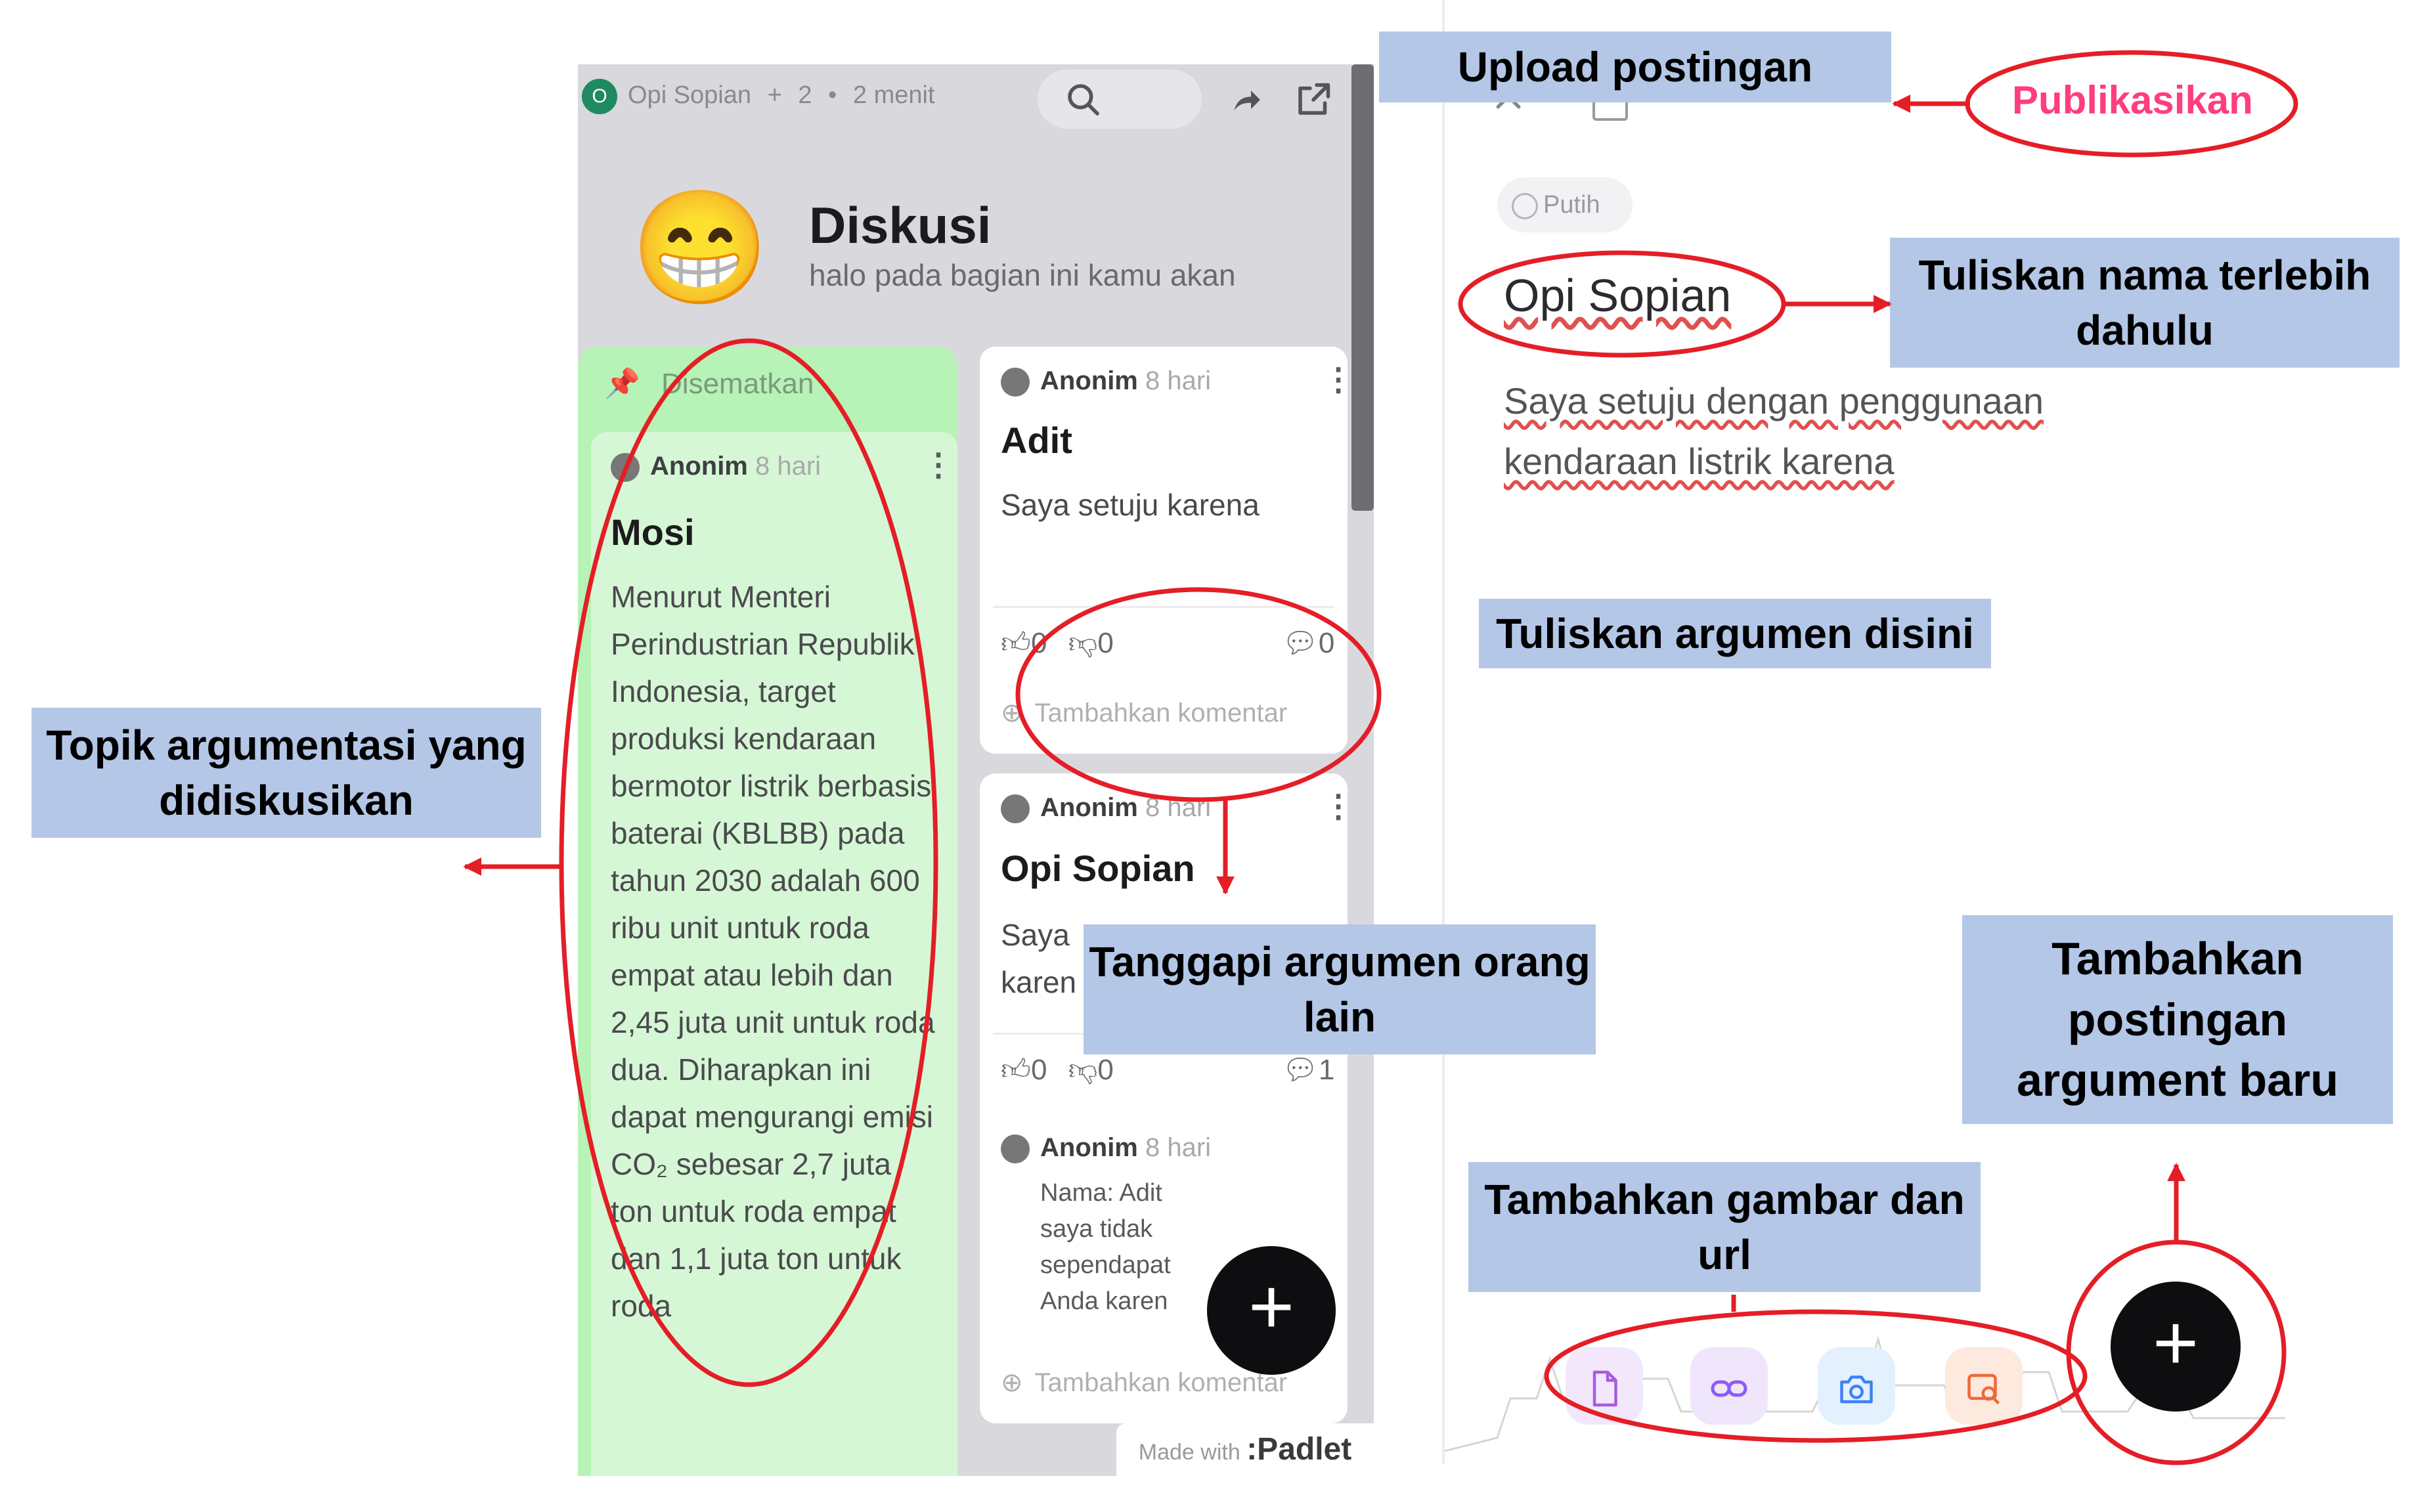 This screenshot has width=2435, height=1512. I want to click on add-post-highlight, so click(2176, 1352).